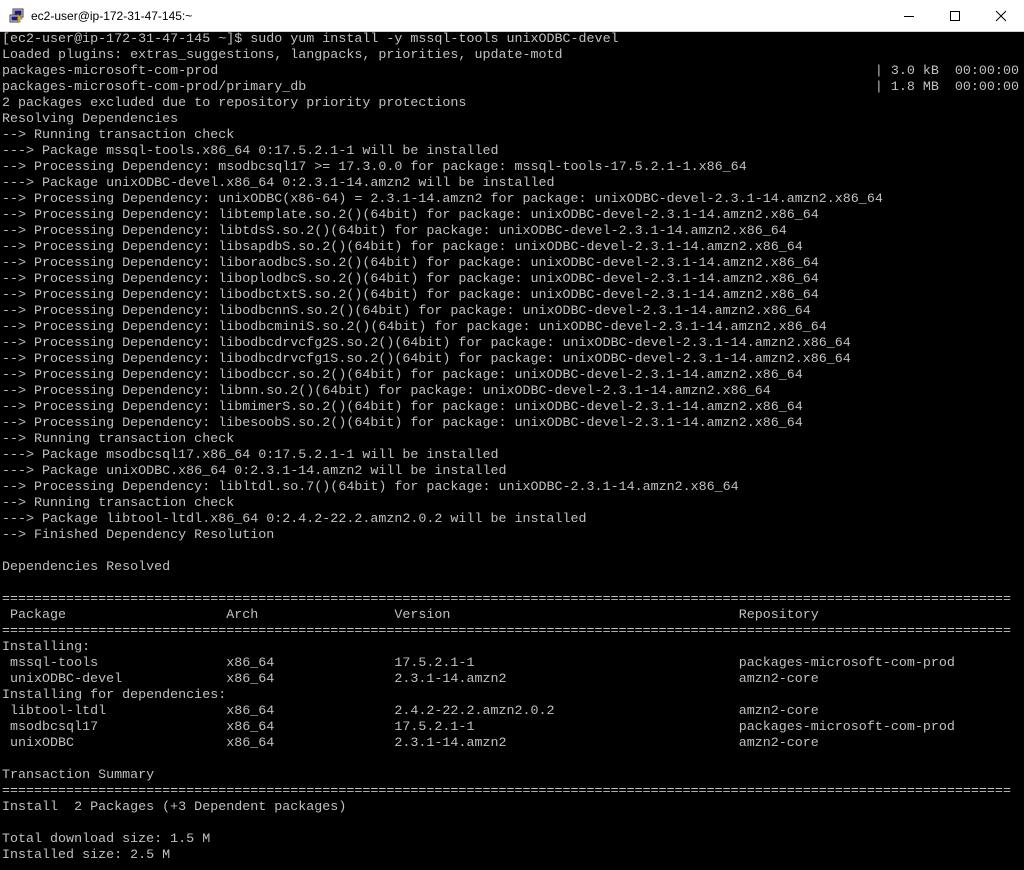  I want to click on terminal-line: Package Arch Version Repository Size, so click(513, 615).